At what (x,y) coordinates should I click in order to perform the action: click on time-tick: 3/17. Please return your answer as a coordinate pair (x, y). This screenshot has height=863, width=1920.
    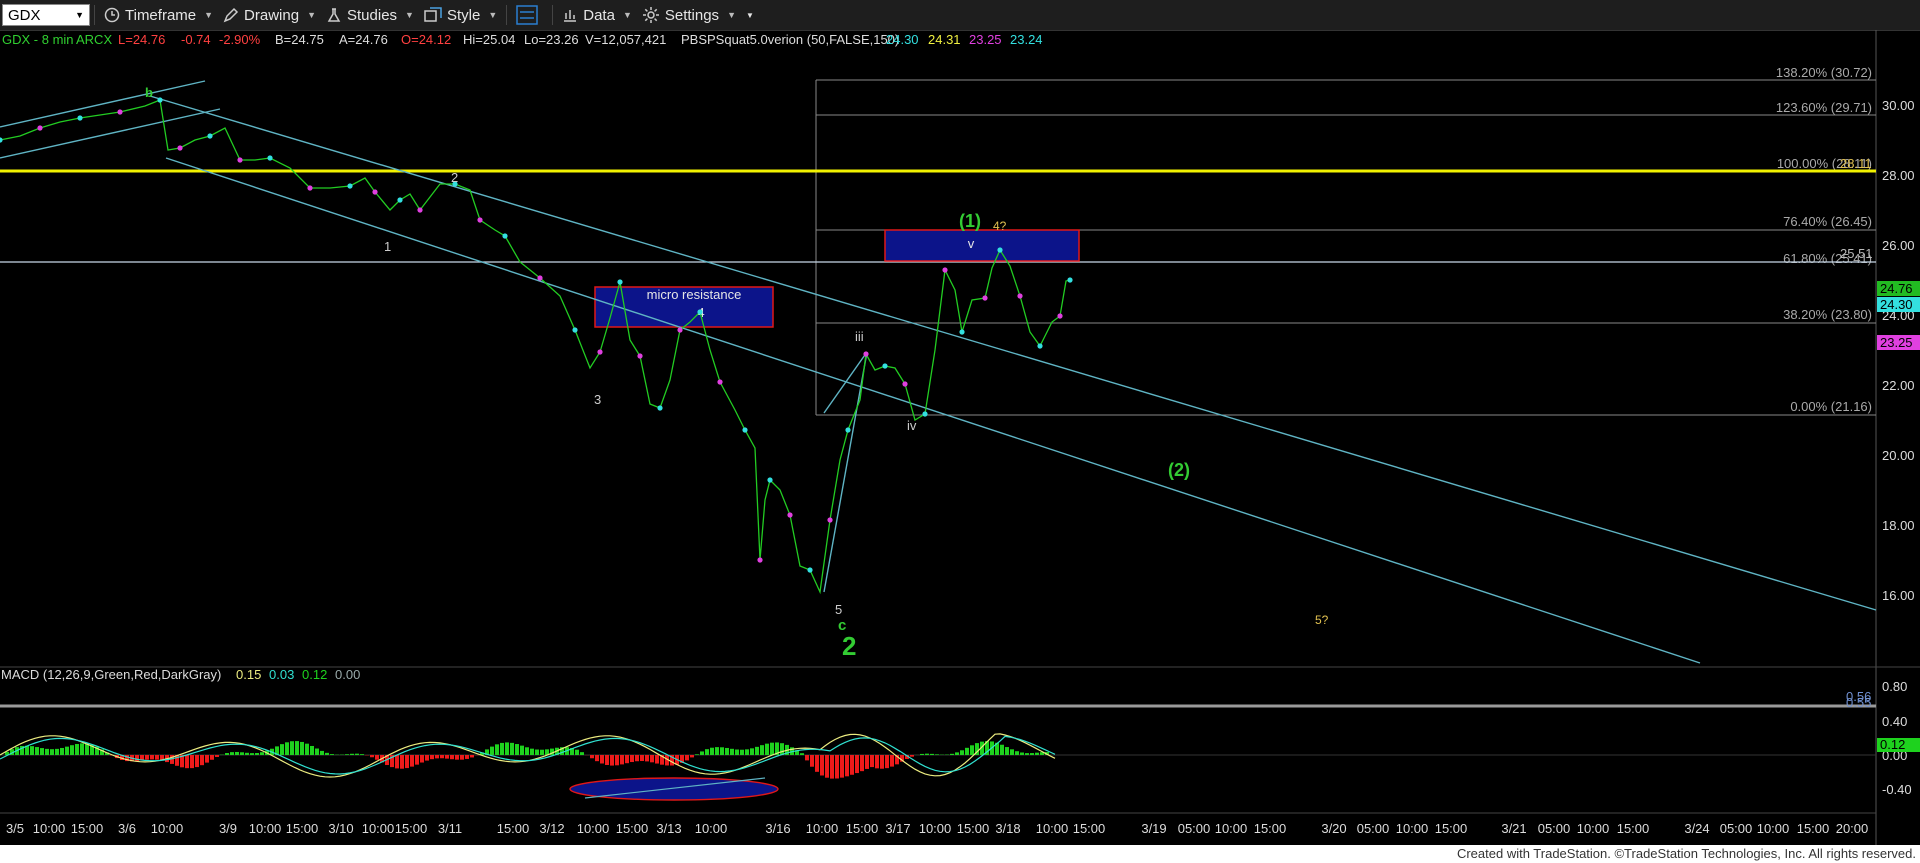
    Looking at the image, I should click on (897, 828).